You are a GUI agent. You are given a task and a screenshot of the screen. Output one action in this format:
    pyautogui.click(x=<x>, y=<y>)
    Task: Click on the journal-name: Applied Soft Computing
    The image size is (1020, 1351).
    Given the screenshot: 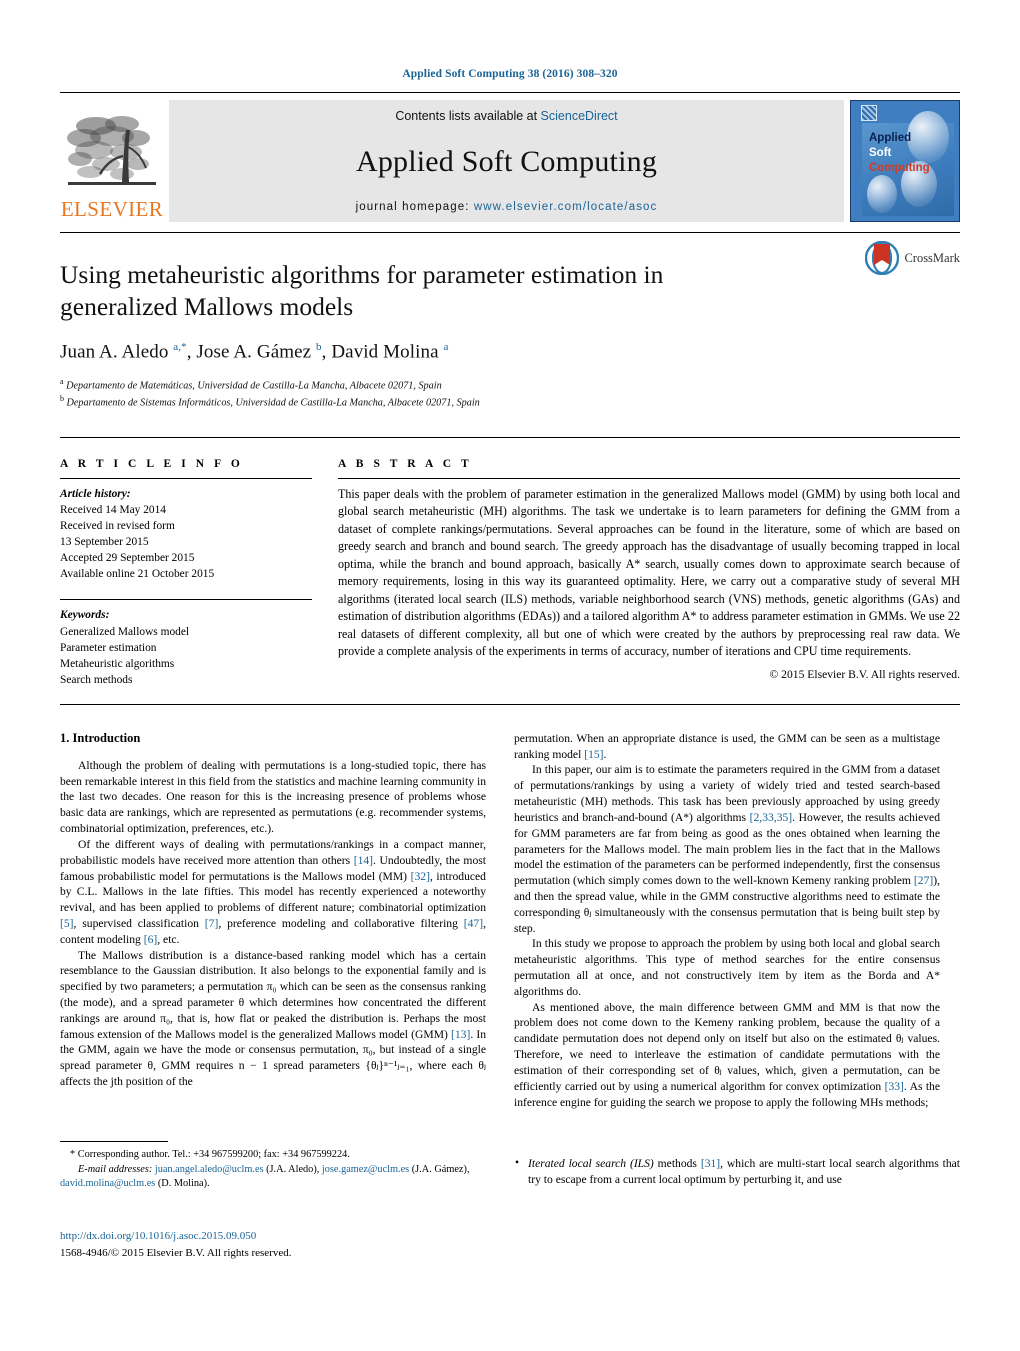 What is the action you would take?
    pyautogui.click(x=506, y=161)
    